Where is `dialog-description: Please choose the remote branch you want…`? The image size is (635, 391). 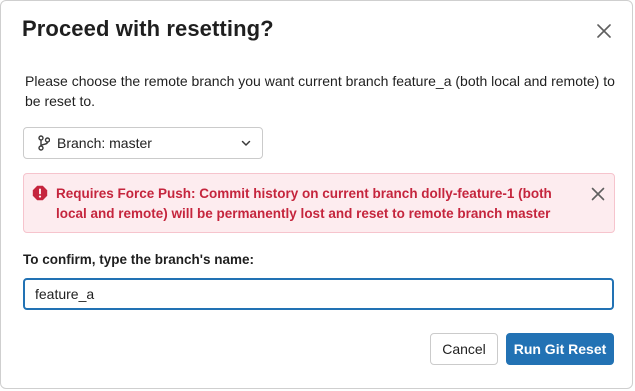
dialog-description: Please choose the remote branch you want… is located at coordinates (320, 91).